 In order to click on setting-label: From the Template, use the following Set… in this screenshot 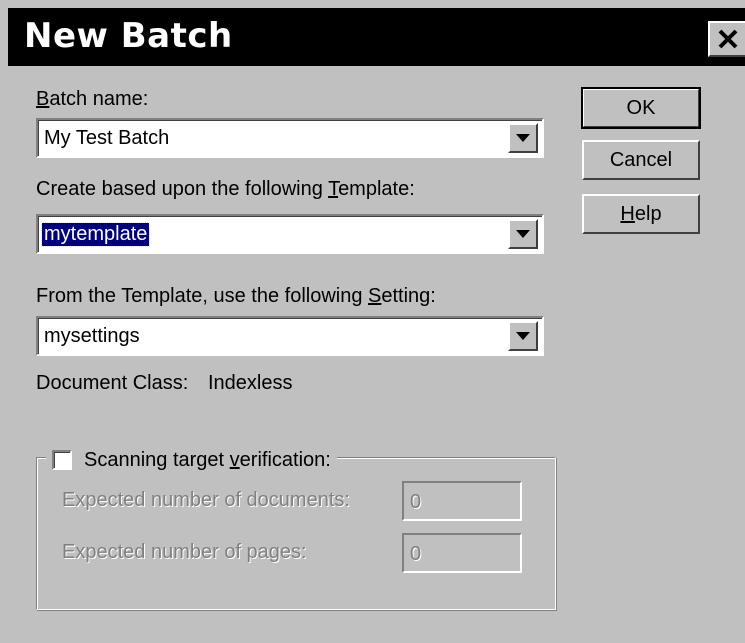, I will do `click(236, 296)`.